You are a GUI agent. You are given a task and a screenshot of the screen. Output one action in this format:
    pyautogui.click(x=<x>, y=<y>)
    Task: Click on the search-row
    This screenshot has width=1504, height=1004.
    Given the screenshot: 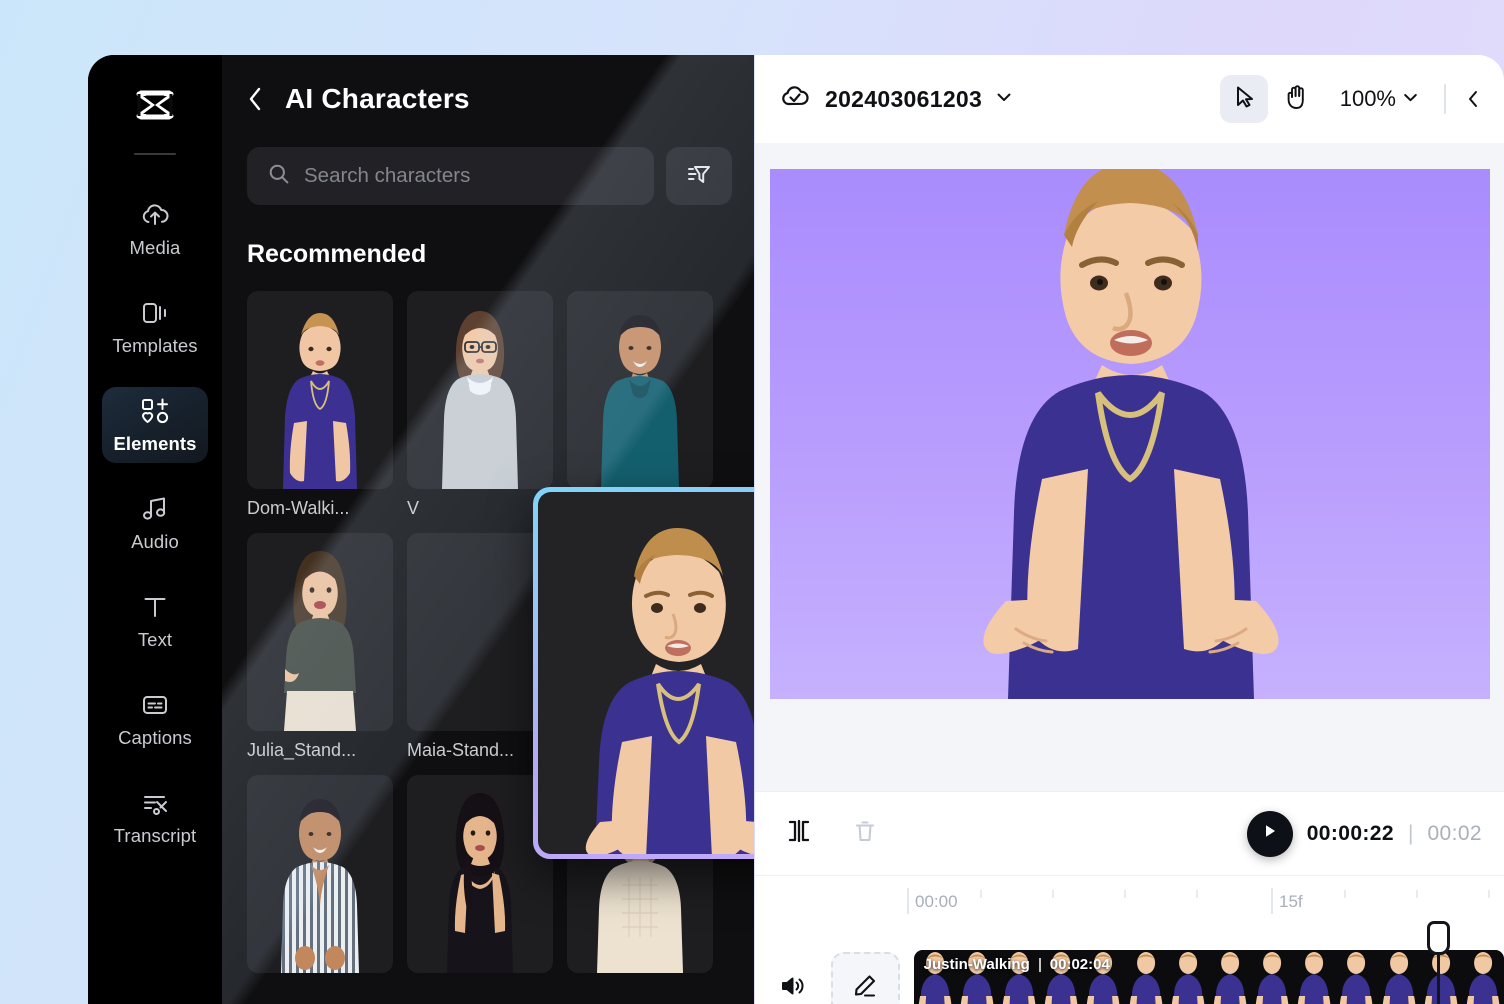 What is the action you would take?
    pyautogui.click(x=488, y=176)
    